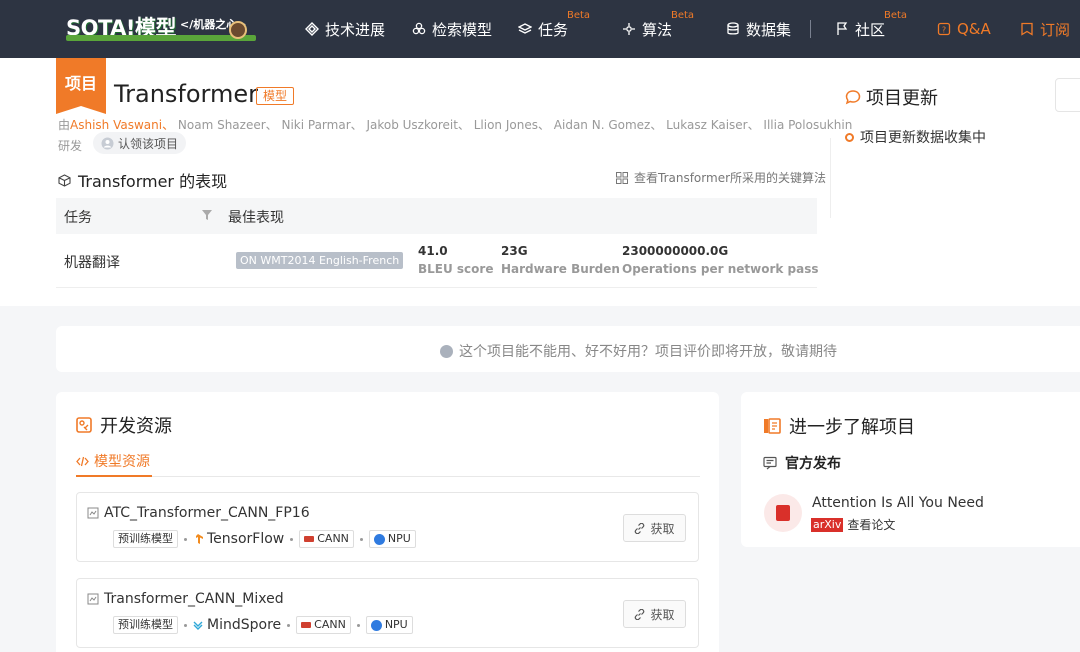 The width and height of the screenshot is (1080, 652). Describe the element at coordinates (124, 425) in the screenshot. I see `dev-resources-heading: 开发资源` at that location.